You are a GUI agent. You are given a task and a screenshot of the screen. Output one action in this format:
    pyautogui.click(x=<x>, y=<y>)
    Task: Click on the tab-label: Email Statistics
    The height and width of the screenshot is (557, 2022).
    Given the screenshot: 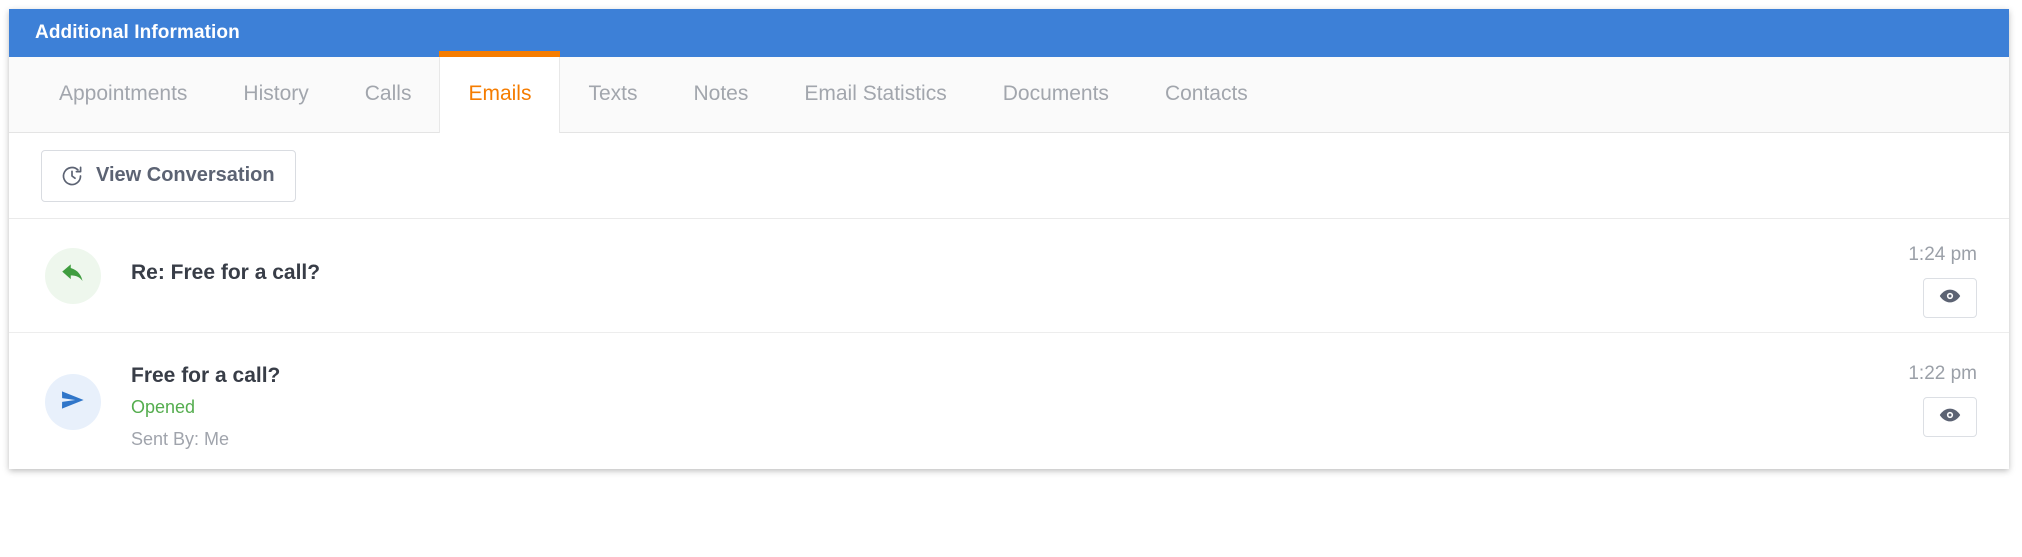 What is the action you would take?
    pyautogui.click(x=875, y=93)
    